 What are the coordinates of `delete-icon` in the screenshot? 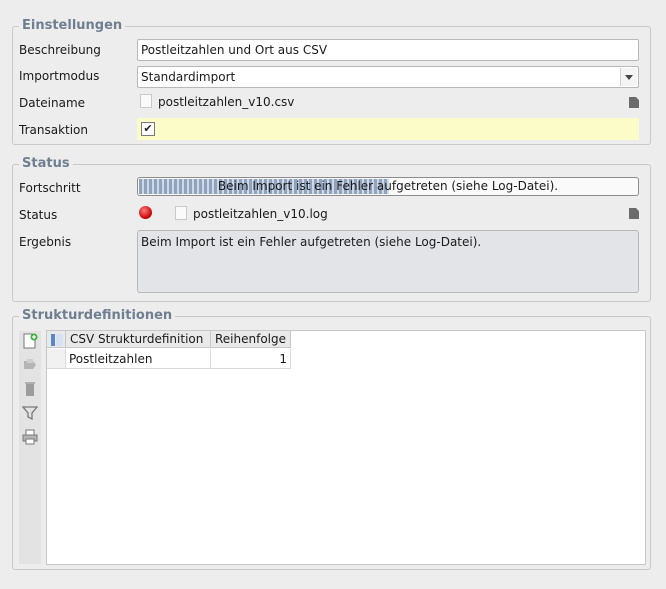 It's located at (30, 389).